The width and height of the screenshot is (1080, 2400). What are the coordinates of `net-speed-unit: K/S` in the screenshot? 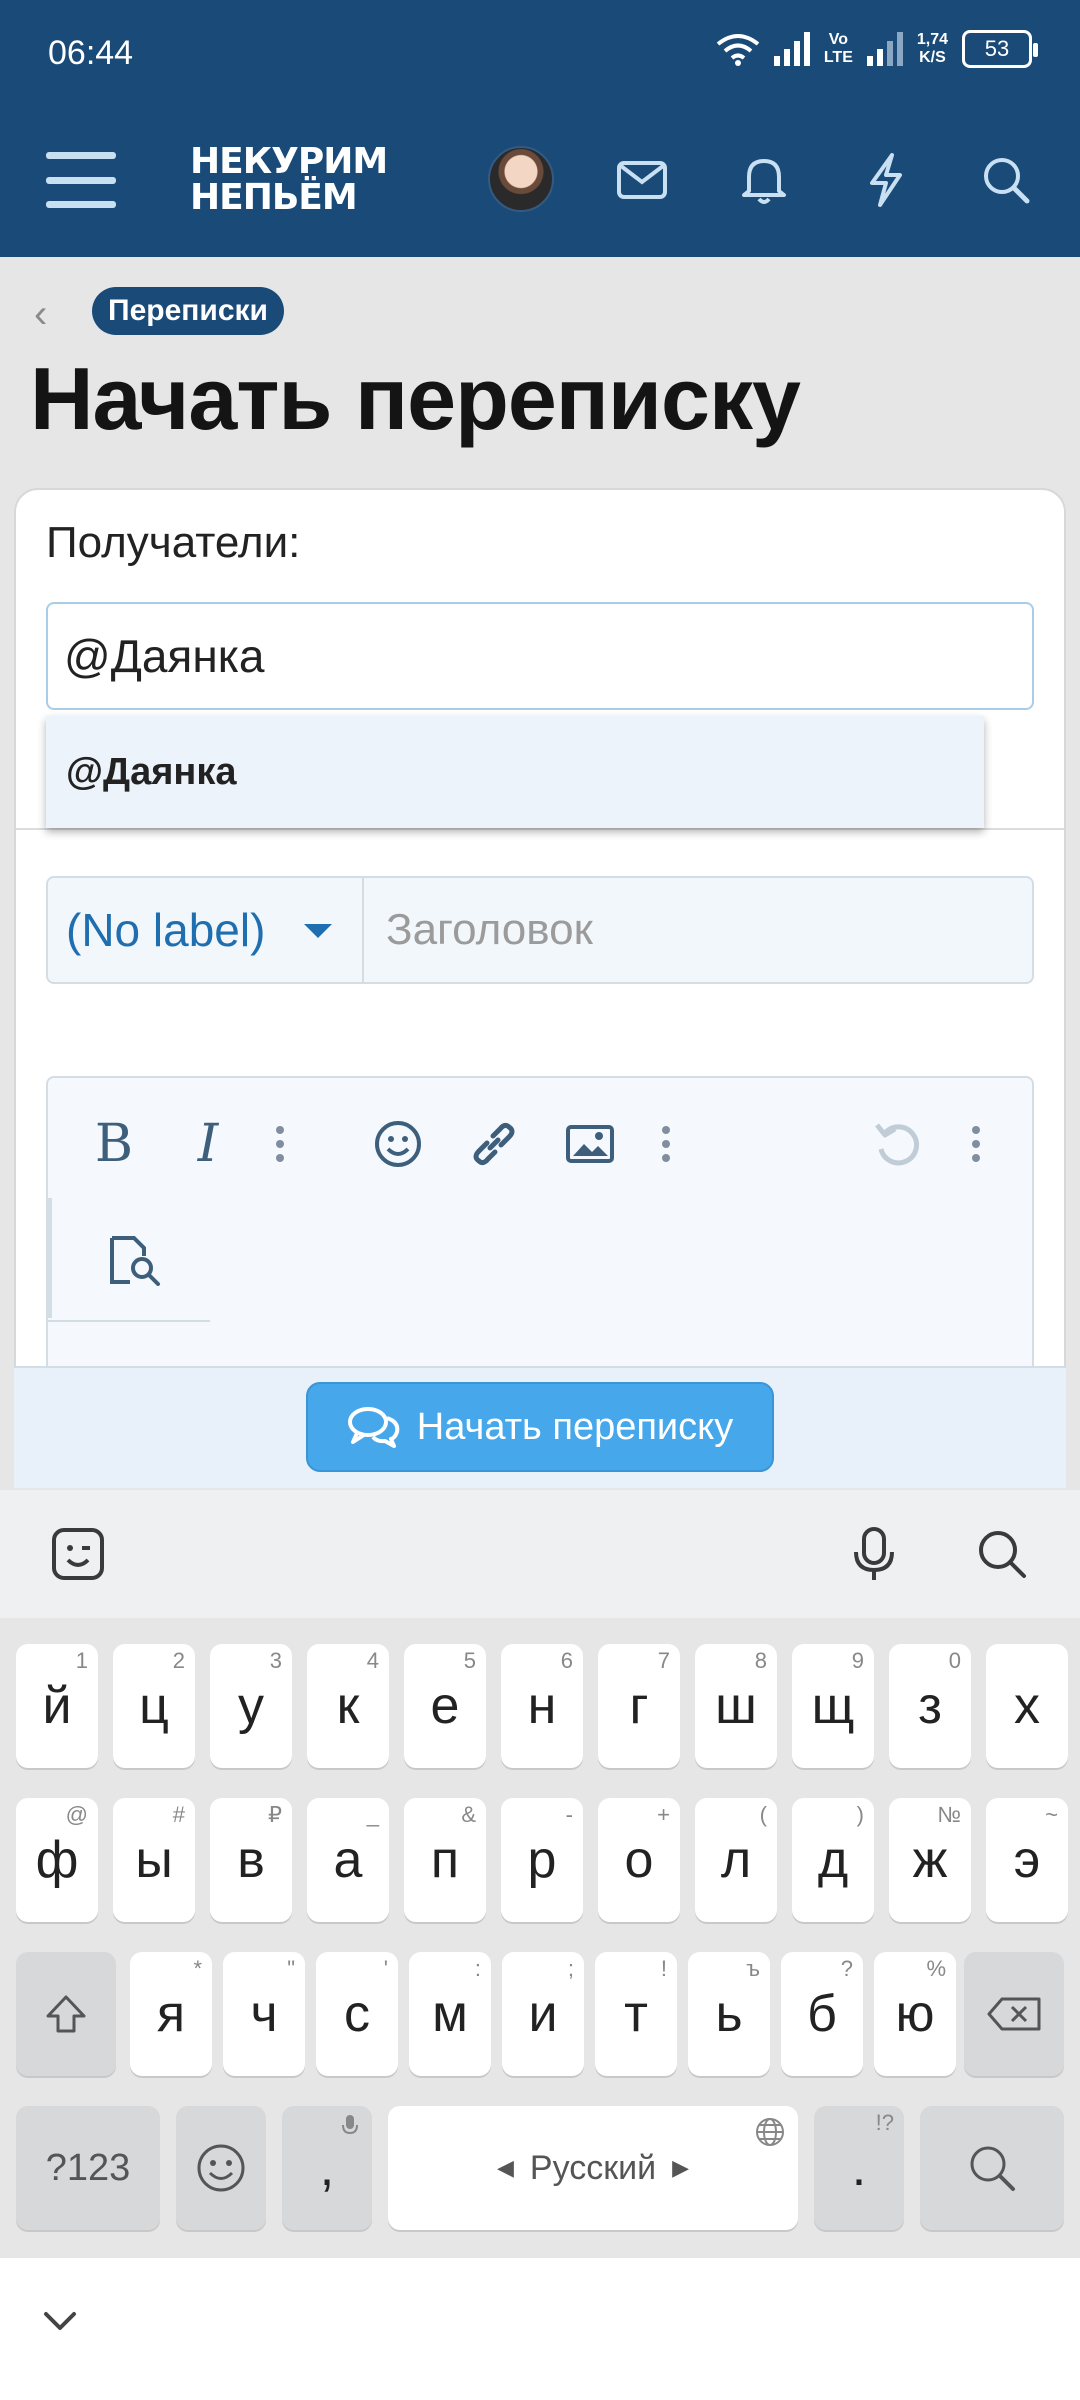 It's located at (932, 57).